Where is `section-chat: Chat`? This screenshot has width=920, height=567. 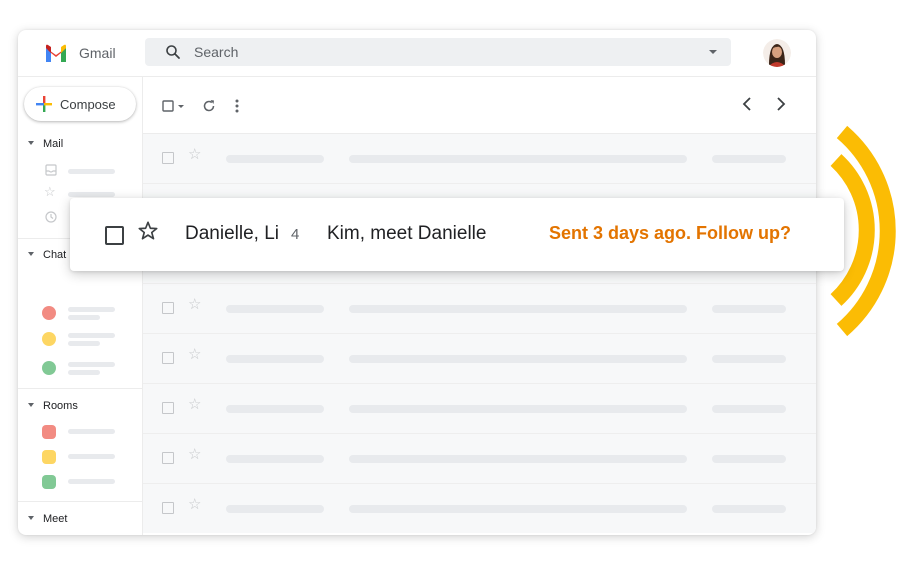
section-chat: Chat is located at coordinates (47, 255).